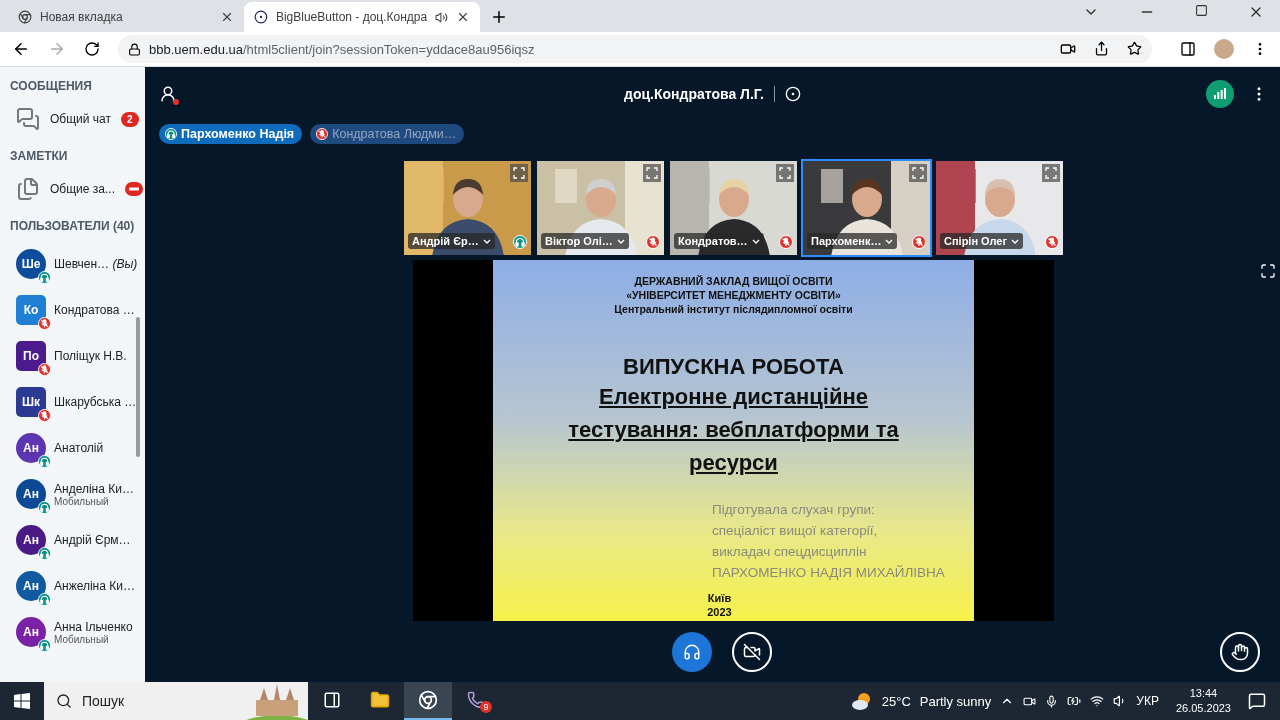  I want to click on section-title: ЗАМЕТКИ, so click(39, 156).